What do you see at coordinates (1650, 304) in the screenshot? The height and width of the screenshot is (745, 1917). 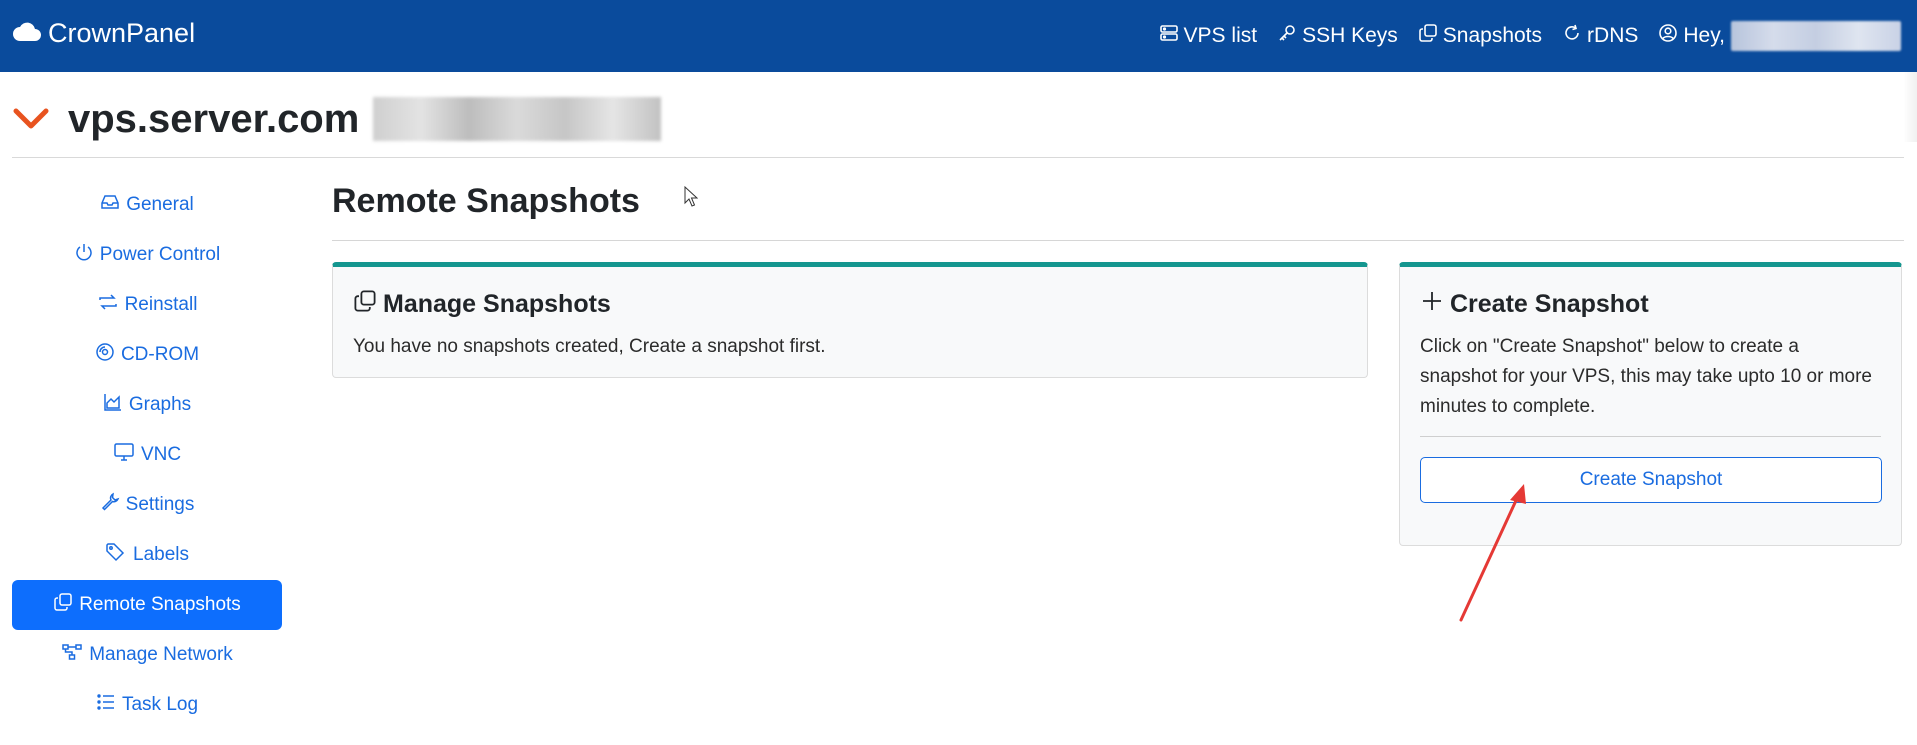 I see `create-snapshot-title: Create Snapshot` at bounding box center [1650, 304].